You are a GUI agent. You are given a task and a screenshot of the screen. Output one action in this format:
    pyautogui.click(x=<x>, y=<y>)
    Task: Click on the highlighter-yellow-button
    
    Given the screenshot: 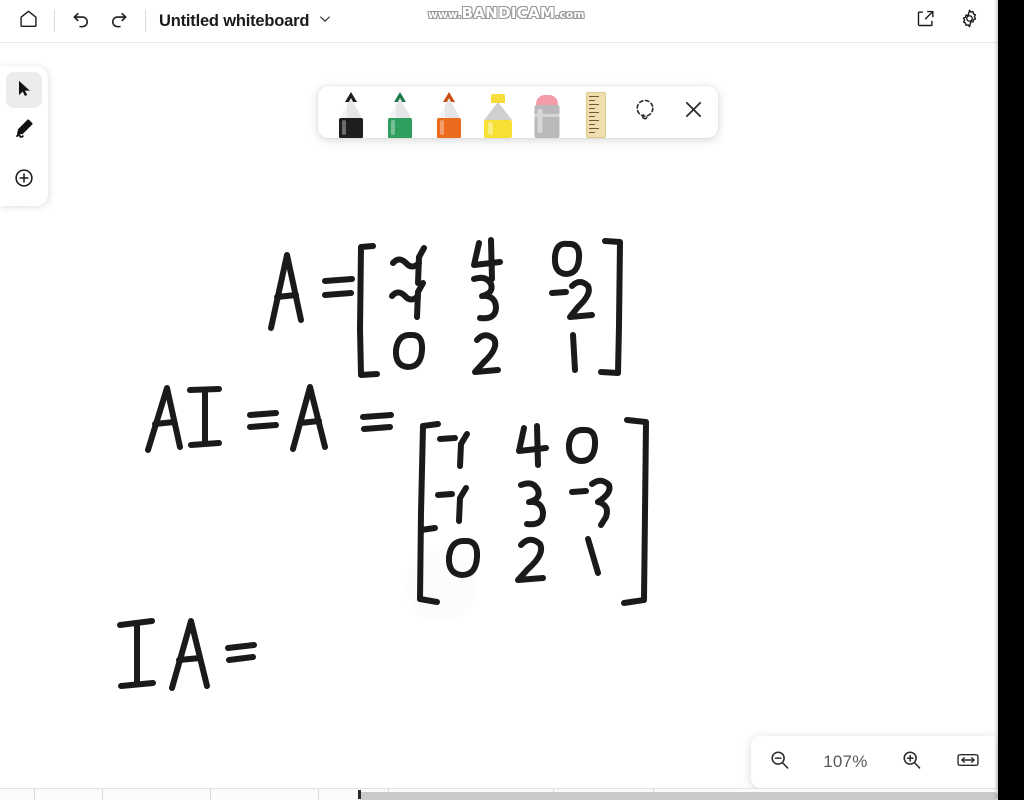 What is the action you would take?
    pyautogui.click(x=497, y=112)
    